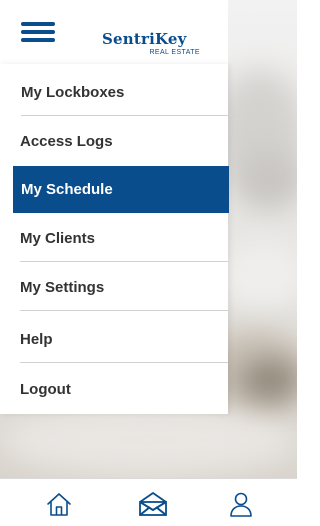 Image resolution: width=320 pixels, height=526 pixels. Describe the element at coordinates (130, 92) in the screenshot. I see `menu-item-my-lockboxes: My Lockboxes` at that location.